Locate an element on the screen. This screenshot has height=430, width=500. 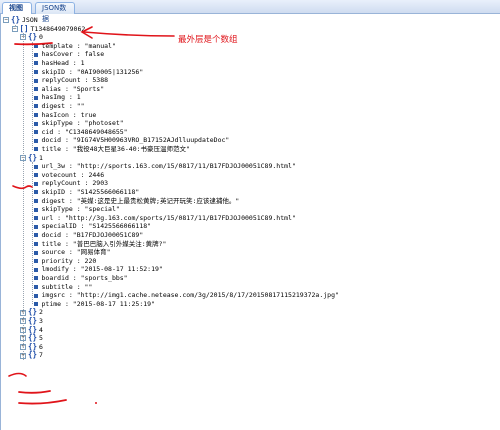
node-label: 7 is located at coordinates (41, 355).